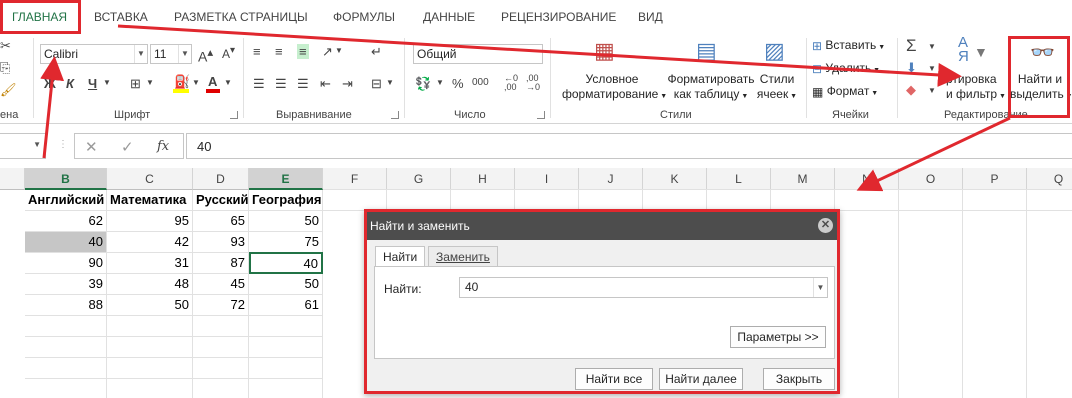 The height and width of the screenshot is (398, 1072). What do you see at coordinates (70, 83) in the screenshot?
I see `italic-button: К` at bounding box center [70, 83].